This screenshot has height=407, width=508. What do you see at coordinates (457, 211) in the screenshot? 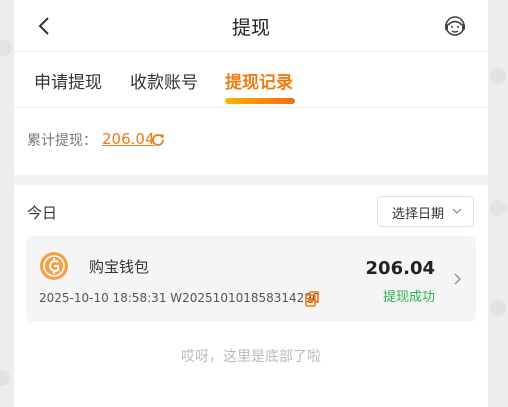
I see `chevron-down-icon` at bounding box center [457, 211].